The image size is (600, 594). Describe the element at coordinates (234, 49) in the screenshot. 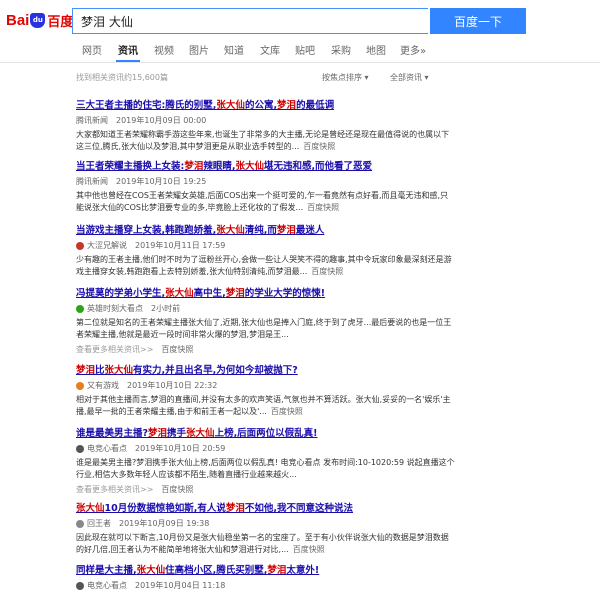

I see `tab-4: 知道` at that location.